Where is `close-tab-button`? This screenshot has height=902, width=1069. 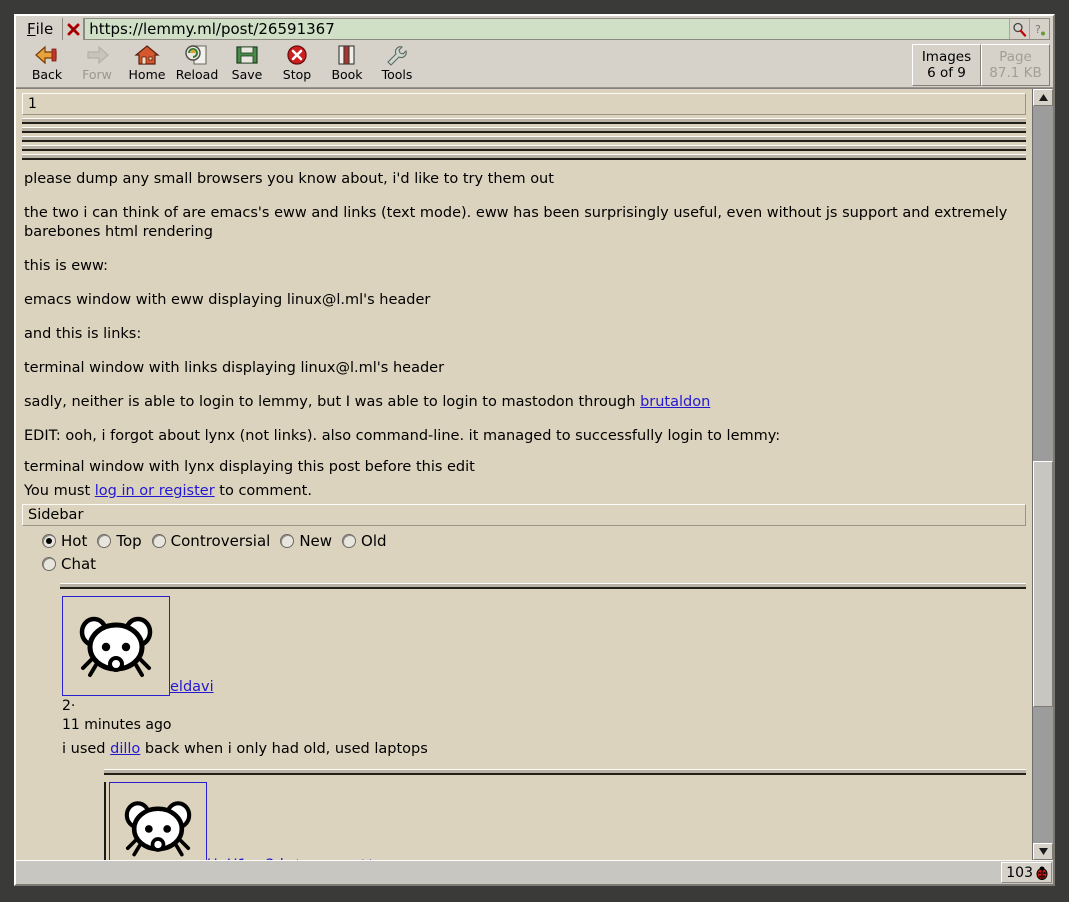 close-tab-button is located at coordinates (74, 29).